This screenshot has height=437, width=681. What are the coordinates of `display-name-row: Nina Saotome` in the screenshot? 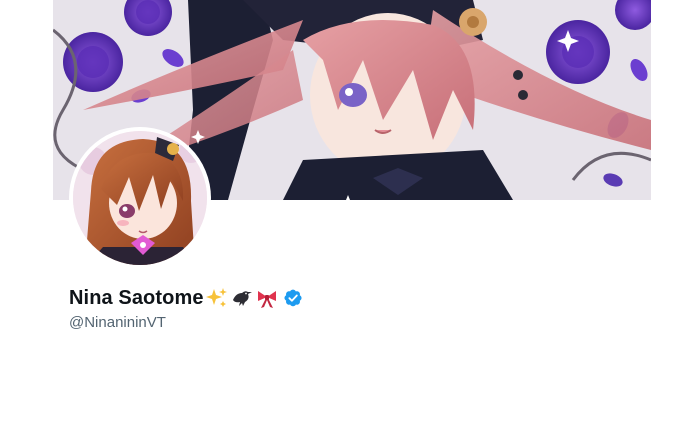 It's located at (186, 298).